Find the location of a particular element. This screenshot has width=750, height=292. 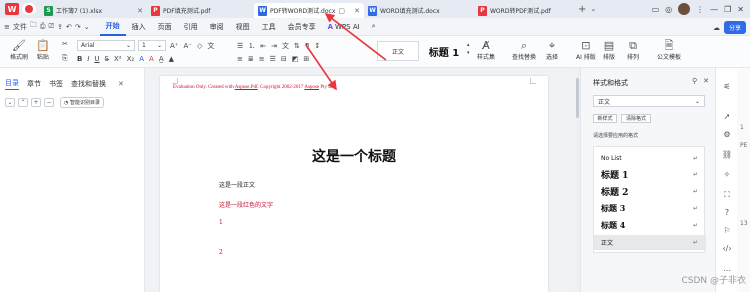

grow-font-icon: A⁺ is located at coordinates (174, 46).